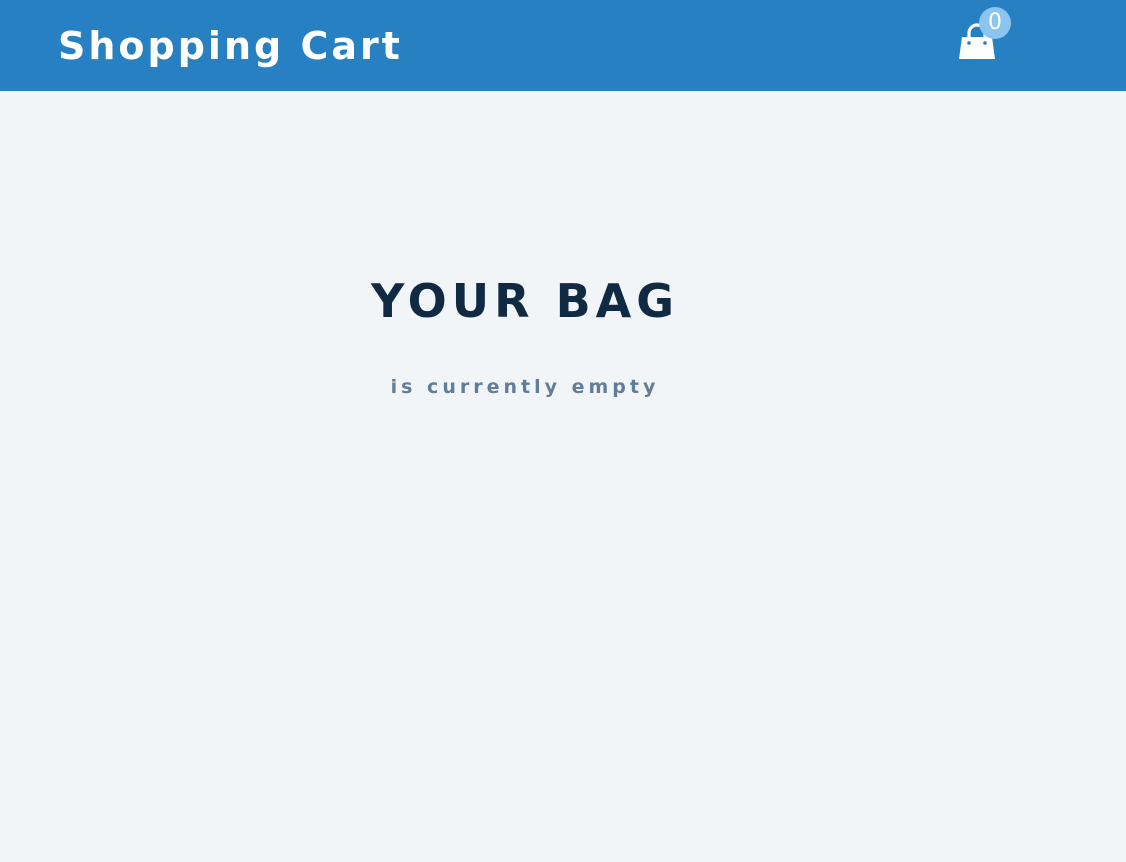 The image size is (1126, 862). I want to click on navbar: Shopping Cart 0, so click(563, 45).